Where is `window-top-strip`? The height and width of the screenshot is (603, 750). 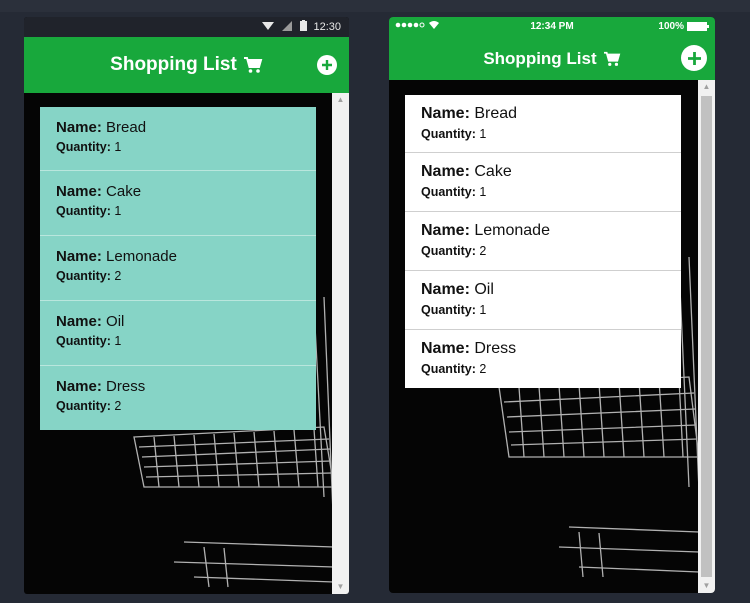
window-top-strip is located at coordinates (375, 6).